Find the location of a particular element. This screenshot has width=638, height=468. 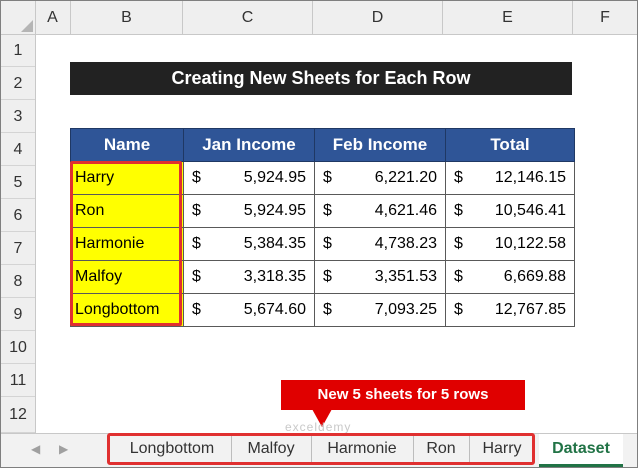

cell-feb: $7,093.25 is located at coordinates (380, 310).